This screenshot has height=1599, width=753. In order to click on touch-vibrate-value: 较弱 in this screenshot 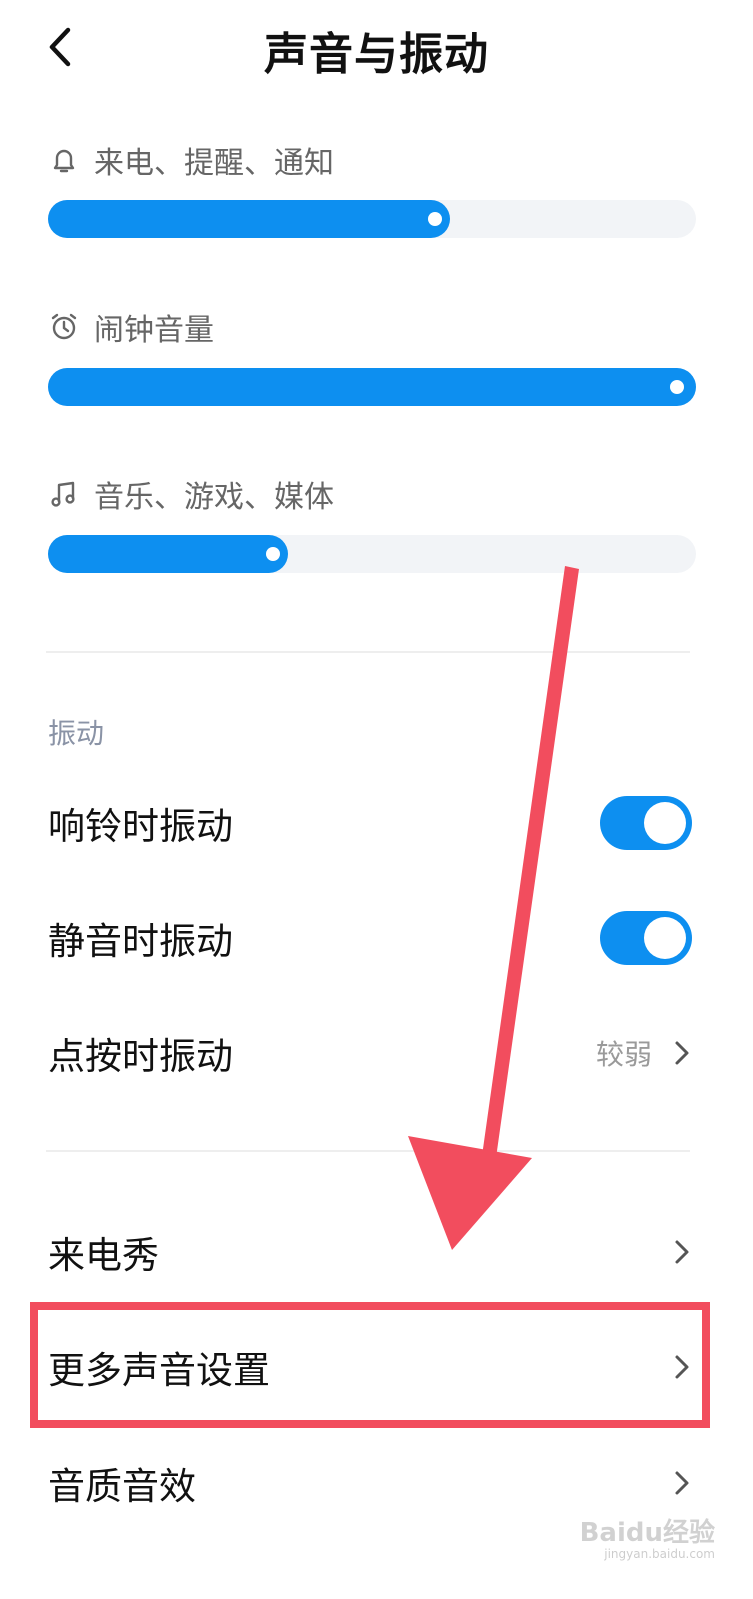, I will do `click(623, 1054)`.